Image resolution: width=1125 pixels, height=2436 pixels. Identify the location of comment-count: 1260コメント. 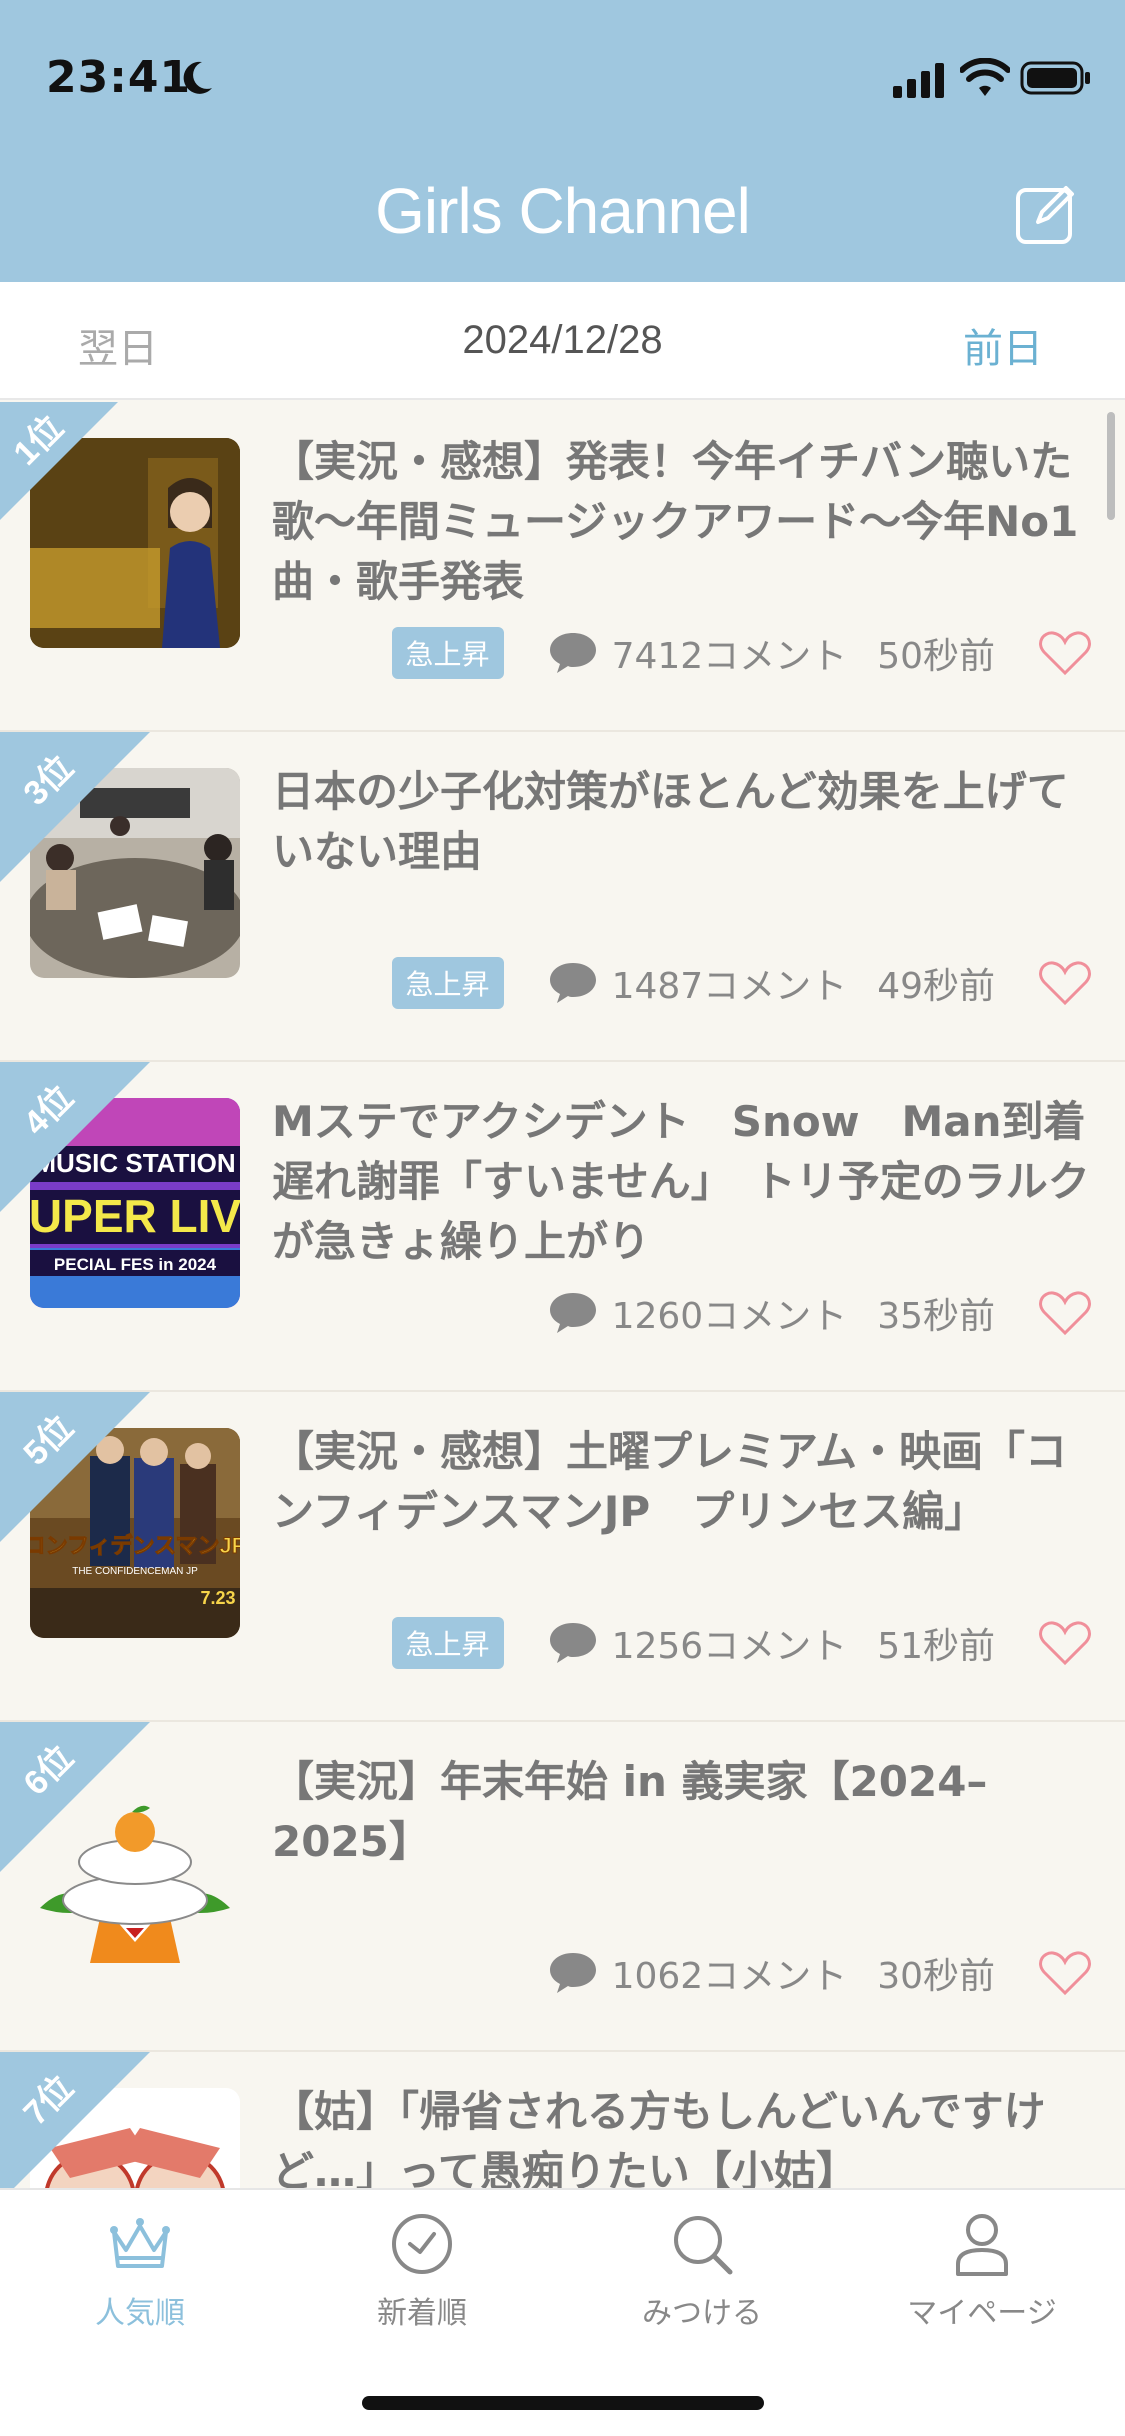
(729, 1316).